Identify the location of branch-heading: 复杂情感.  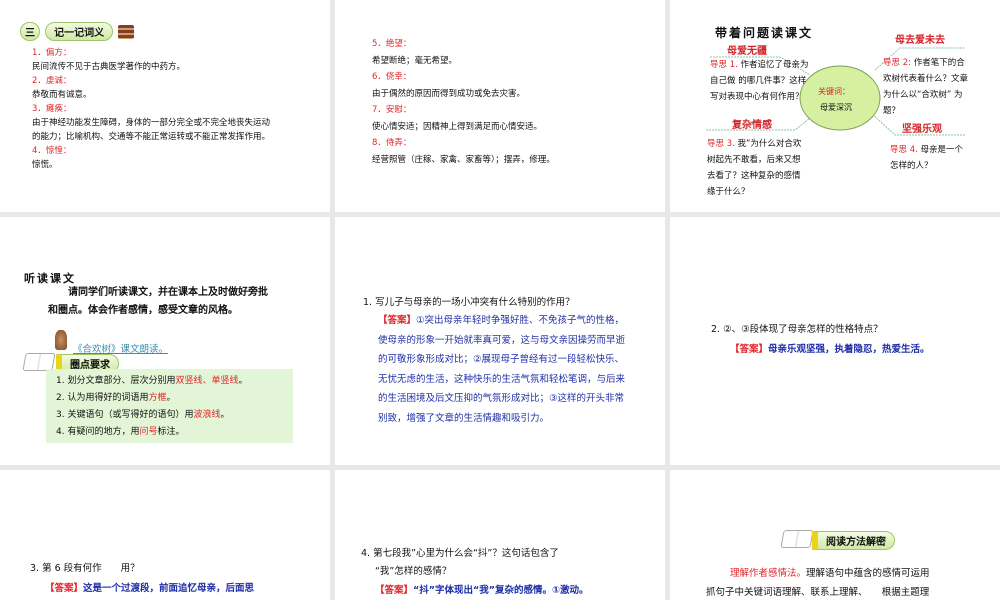
(752, 125).